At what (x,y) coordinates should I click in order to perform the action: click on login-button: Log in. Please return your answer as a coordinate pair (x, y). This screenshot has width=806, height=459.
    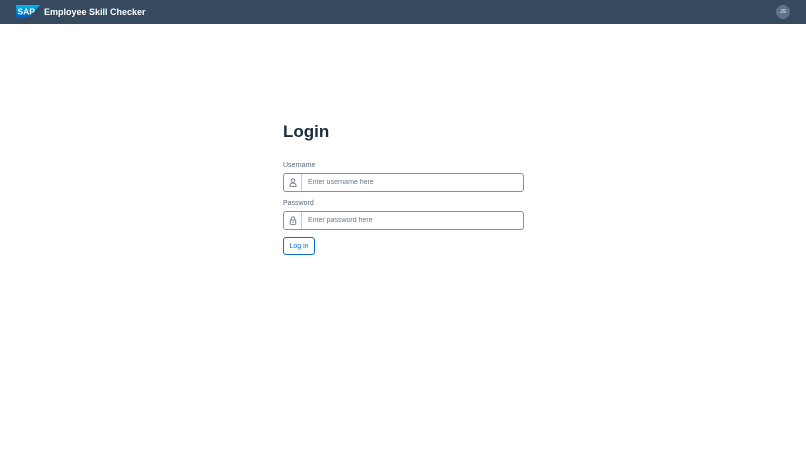
    Looking at the image, I should click on (299, 246).